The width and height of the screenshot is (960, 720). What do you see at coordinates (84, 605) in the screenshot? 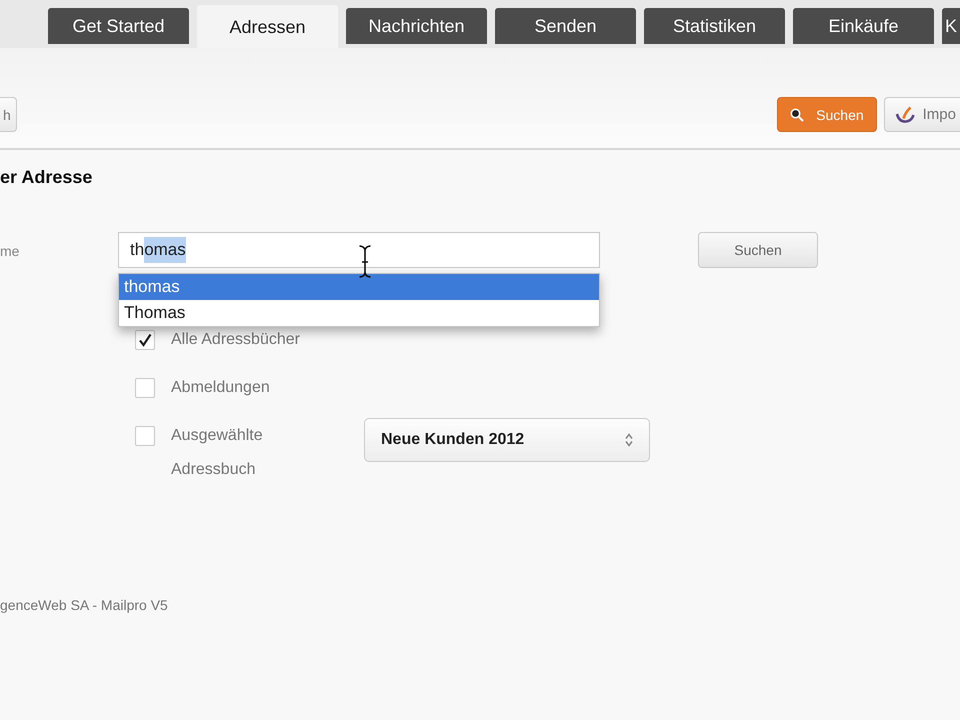
I see `footer-text: genceWeb SA - Mailpro V5` at bounding box center [84, 605].